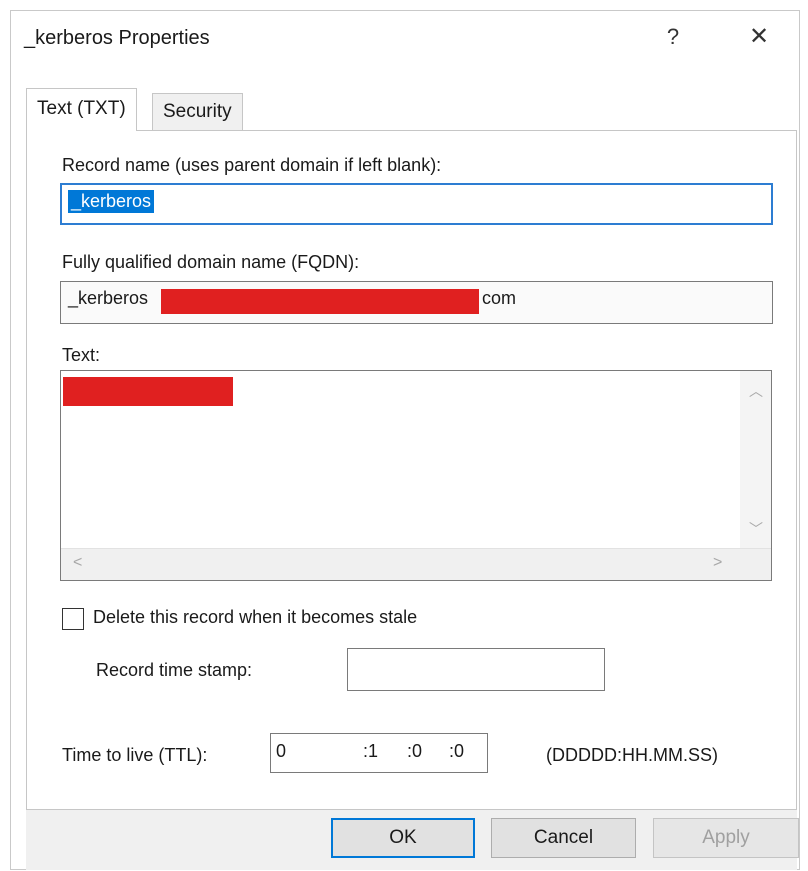 This screenshot has height=871, width=808. I want to click on scroll-right-icon: >, so click(717, 563).